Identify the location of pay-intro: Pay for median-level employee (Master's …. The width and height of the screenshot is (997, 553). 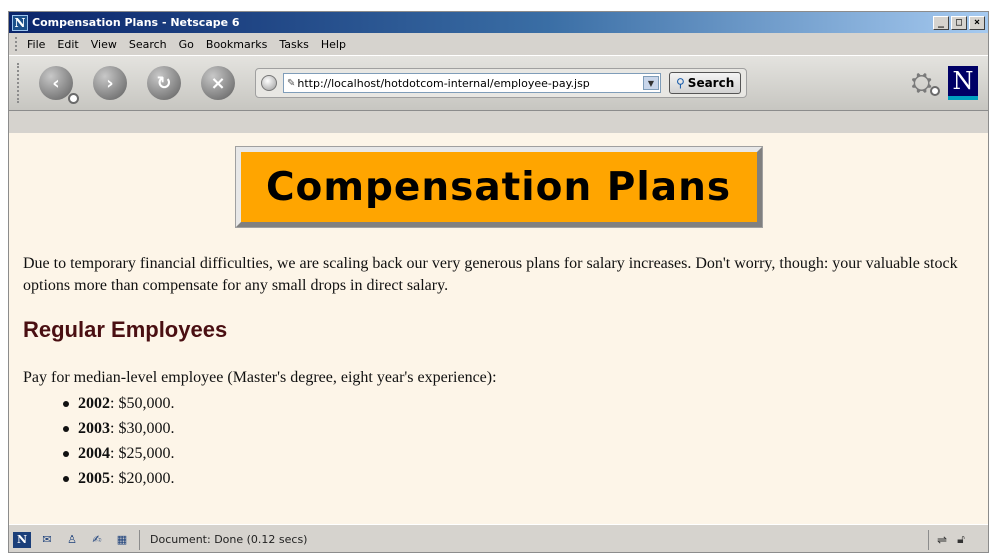
(260, 377).